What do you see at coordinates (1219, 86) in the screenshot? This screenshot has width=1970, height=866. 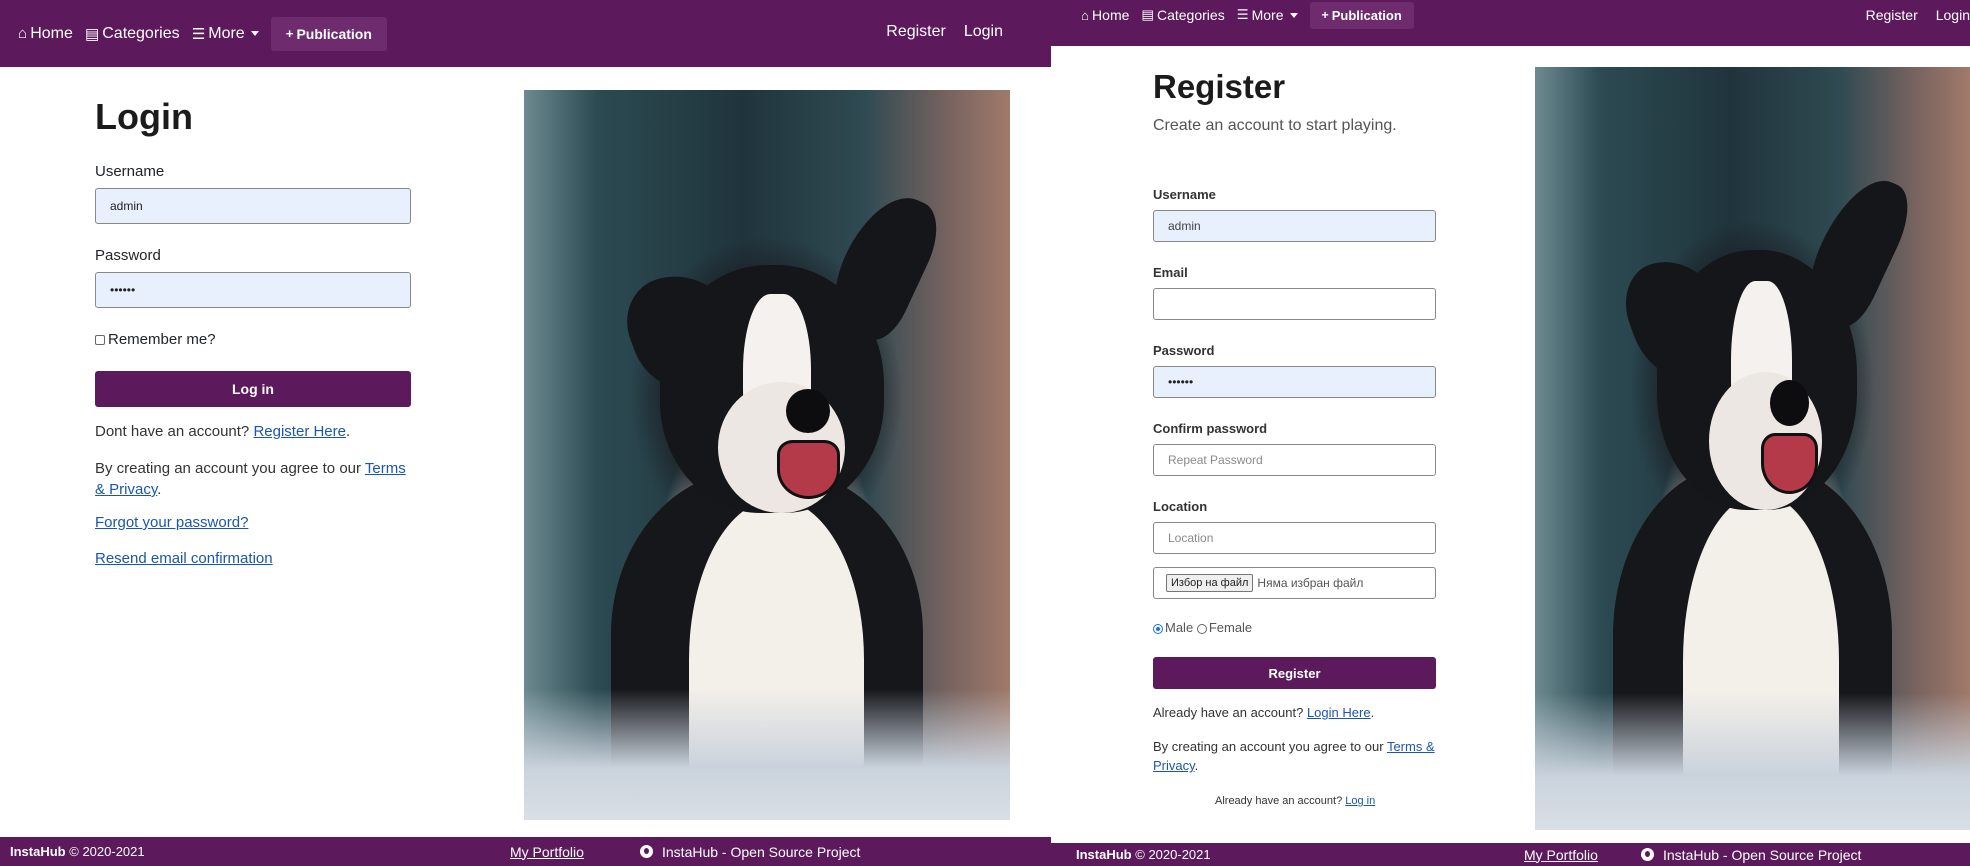 I see `page-title: Register` at bounding box center [1219, 86].